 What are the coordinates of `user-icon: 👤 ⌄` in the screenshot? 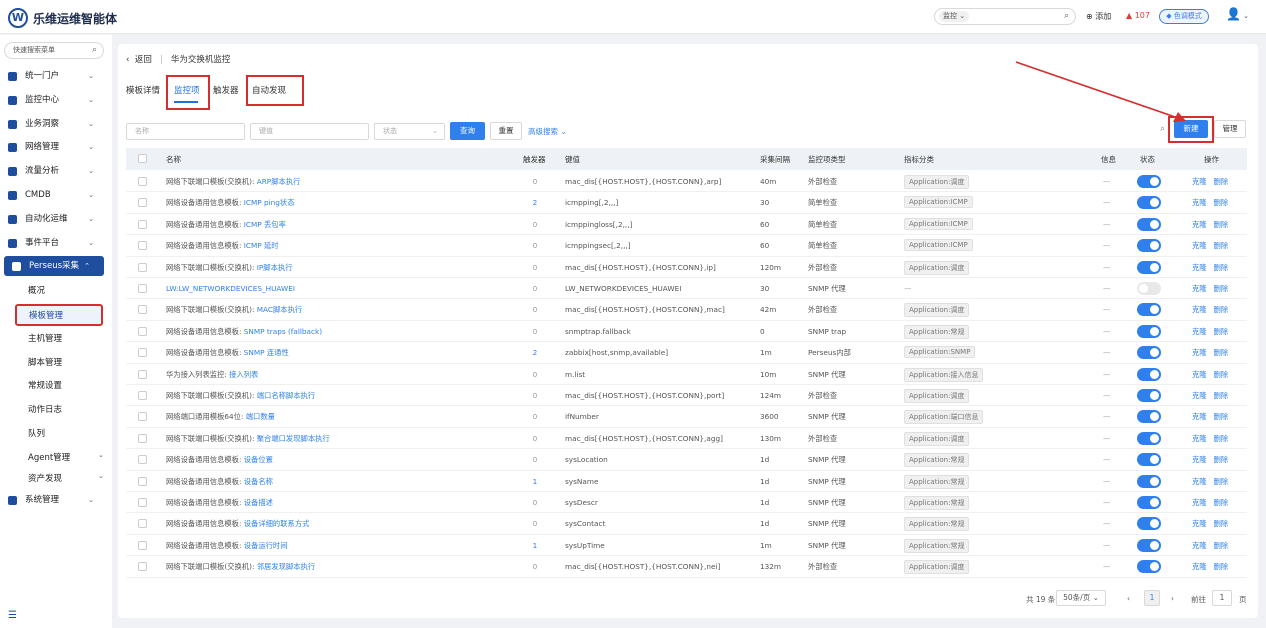 It's located at (1237, 14).